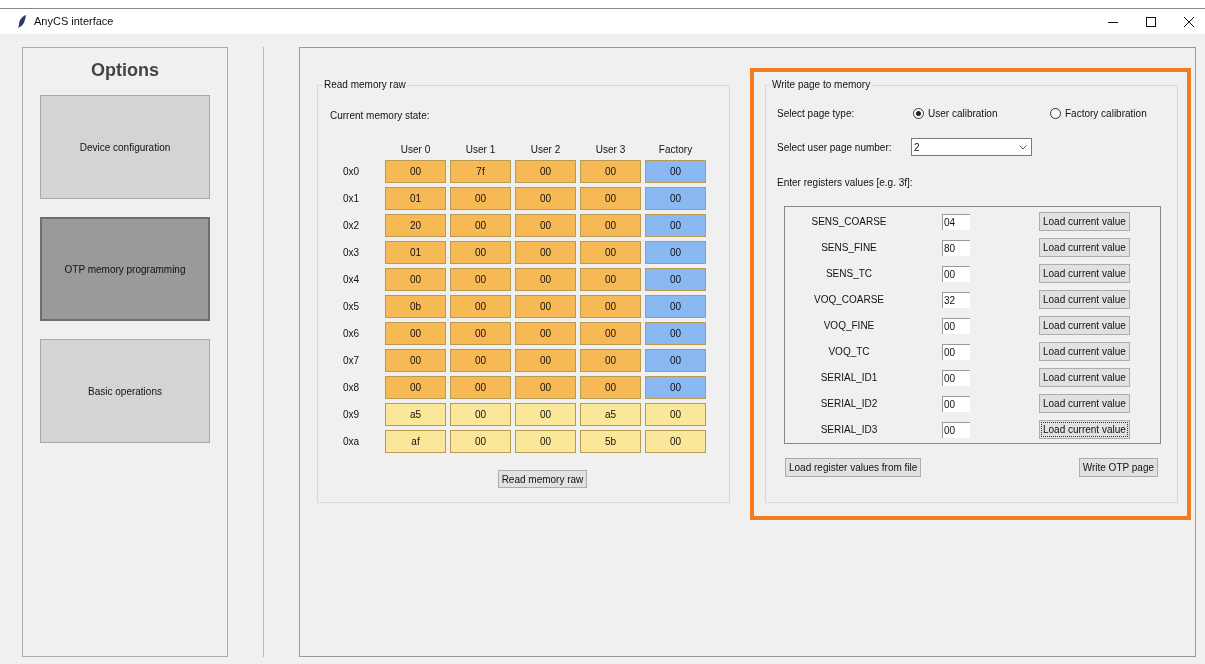  Describe the element at coordinates (351, 442) in the screenshot. I see `address-label: 0xa` at that location.